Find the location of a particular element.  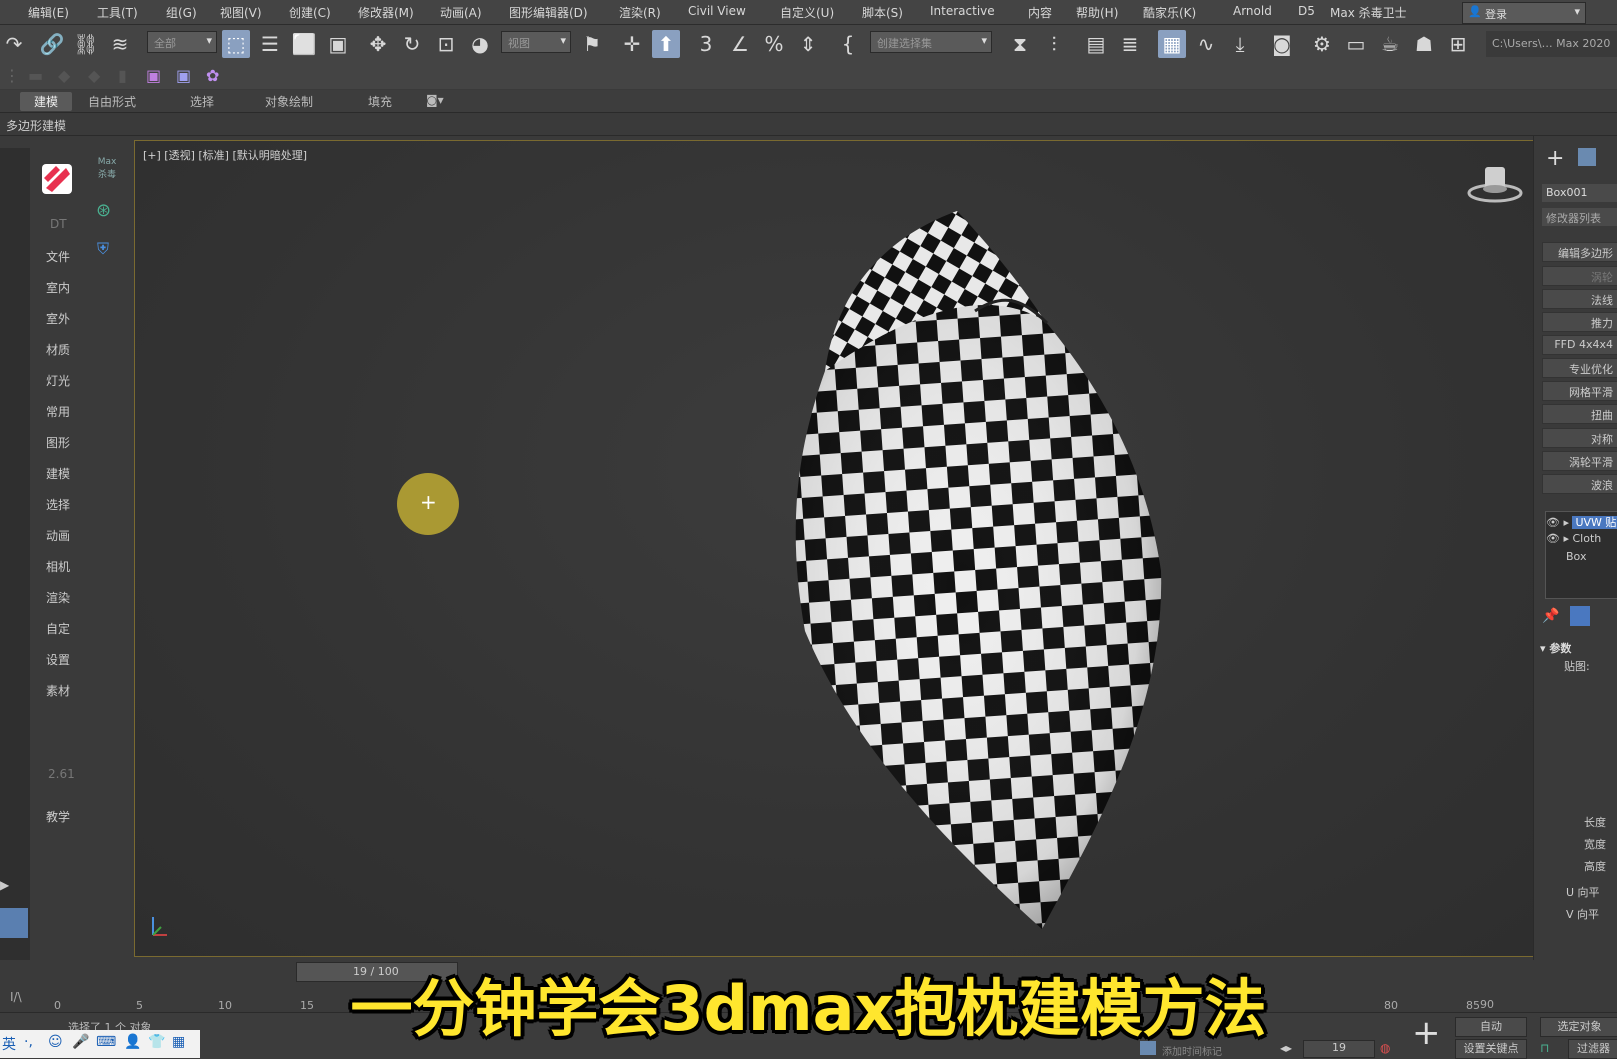

left-item-assets: 素材 is located at coordinates (58, 690).